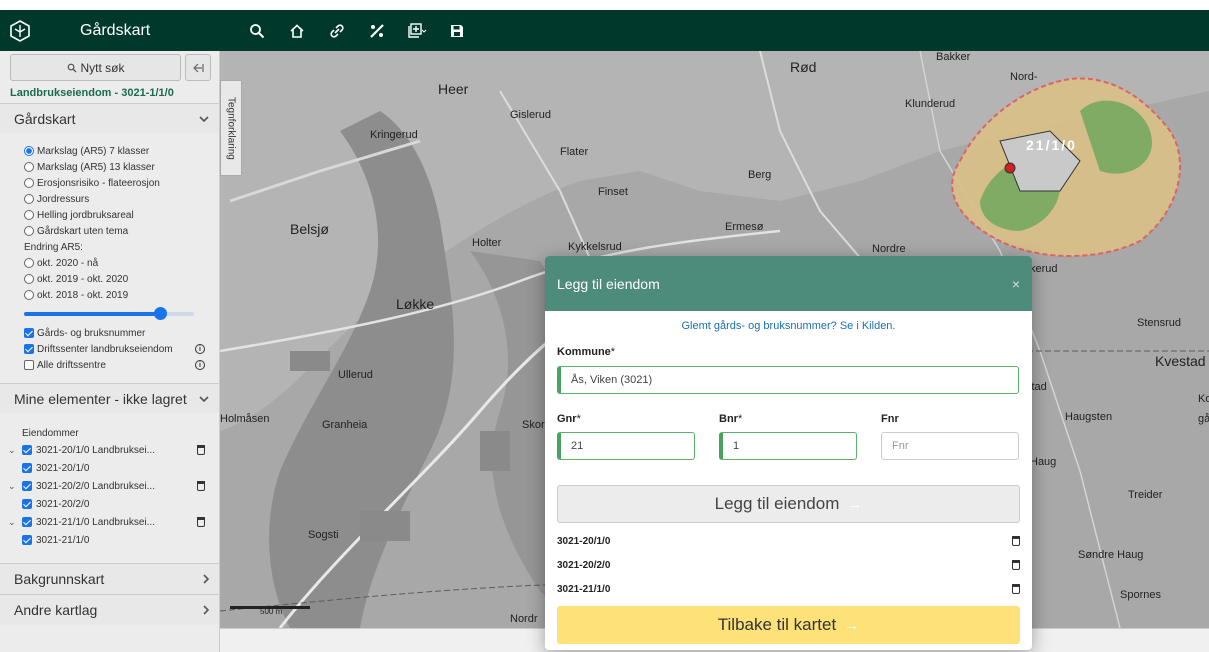 The width and height of the screenshot is (1209, 652). I want to click on map-place-label: Sogsti, so click(323, 535).